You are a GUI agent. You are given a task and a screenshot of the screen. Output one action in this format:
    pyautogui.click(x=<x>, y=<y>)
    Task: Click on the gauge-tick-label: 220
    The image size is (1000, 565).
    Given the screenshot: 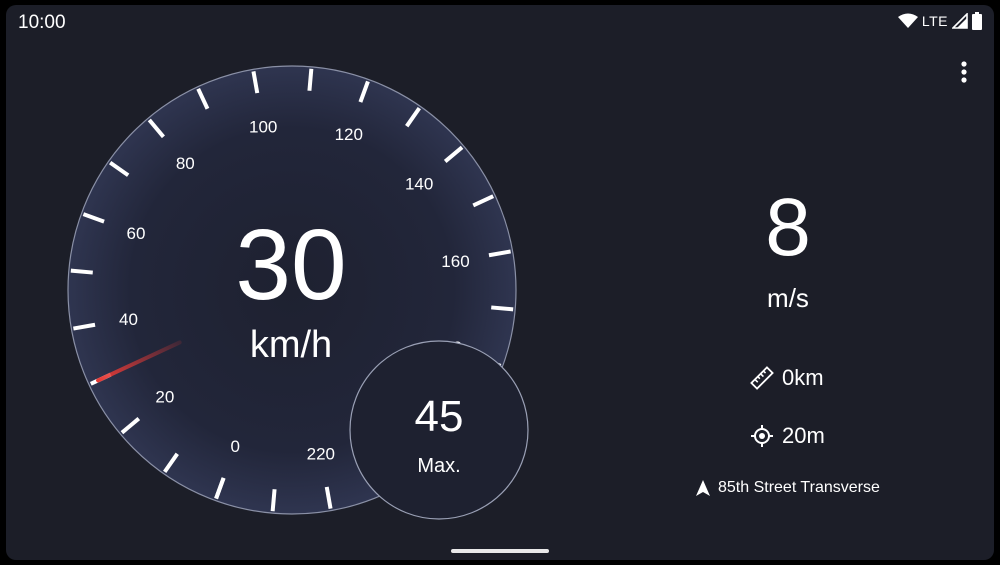 What is the action you would take?
    pyautogui.click(x=321, y=453)
    